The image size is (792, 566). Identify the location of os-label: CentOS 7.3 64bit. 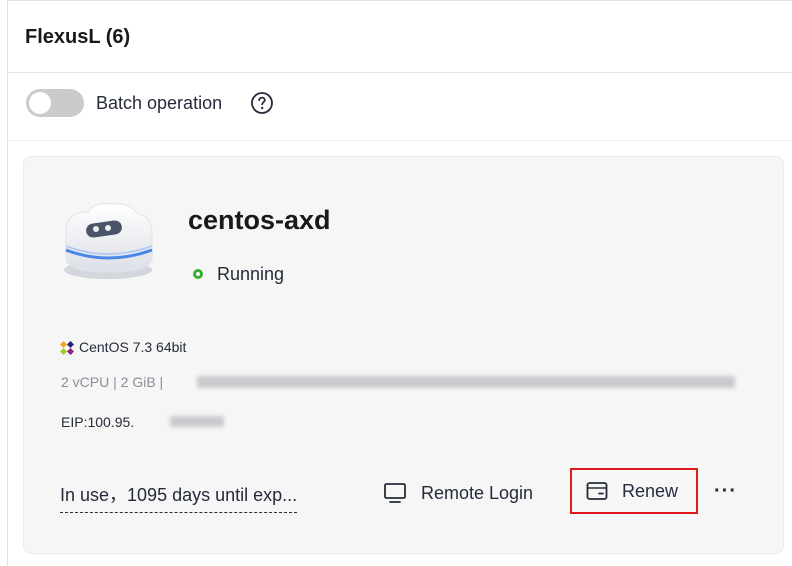
(133, 347).